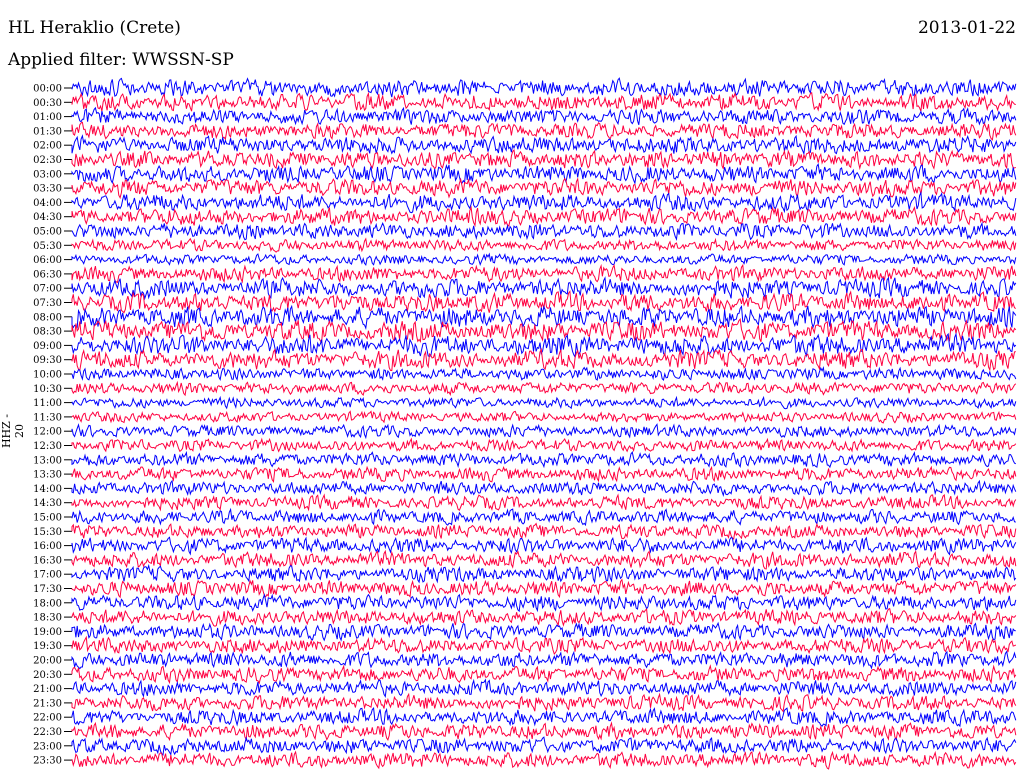 The image size is (1024, 780). What do you see at coordinates (47, 389) in the screenshot?
I see `time-tick-label: 10:30` at bounding box center [47, 389].